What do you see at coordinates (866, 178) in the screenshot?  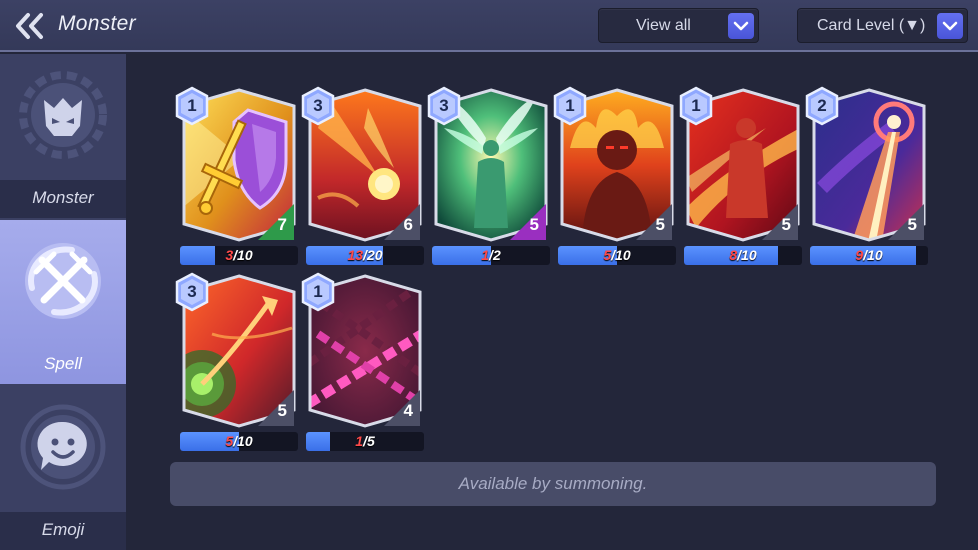 I see `spell-card-sky-laser: 2 5 9/10` at bounding box center [866, 178].